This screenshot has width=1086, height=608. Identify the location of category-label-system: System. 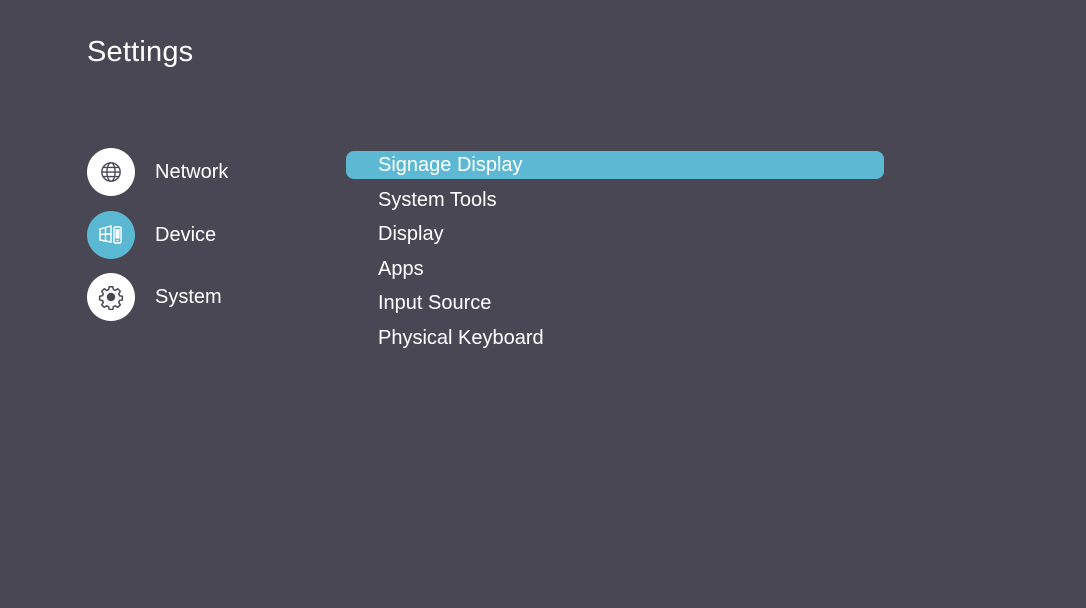
(188, 297).